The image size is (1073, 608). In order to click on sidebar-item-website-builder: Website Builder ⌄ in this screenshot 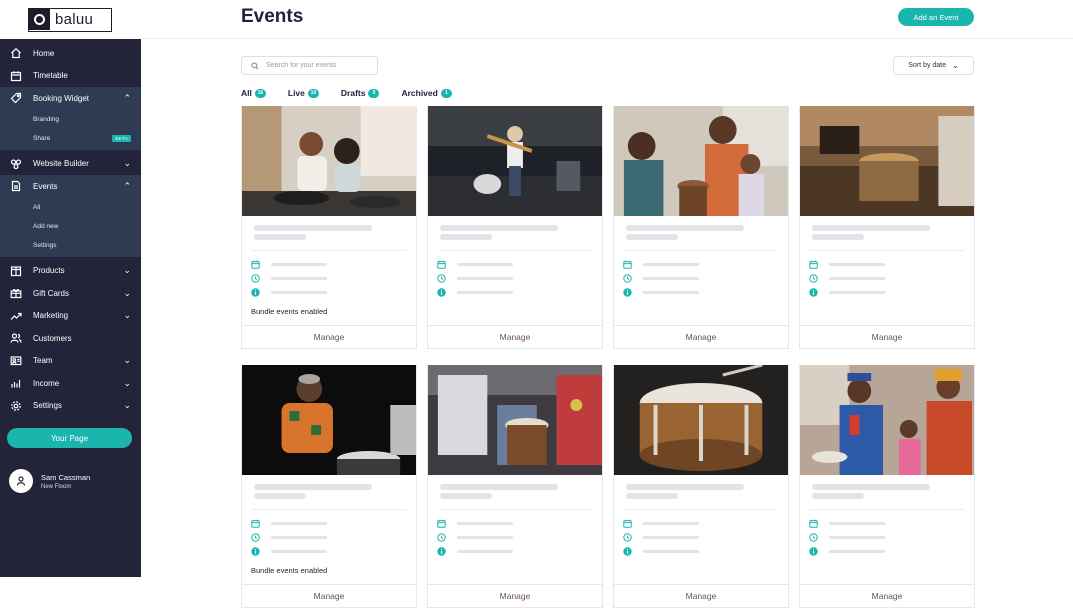, I will do `click(70, 164)`.